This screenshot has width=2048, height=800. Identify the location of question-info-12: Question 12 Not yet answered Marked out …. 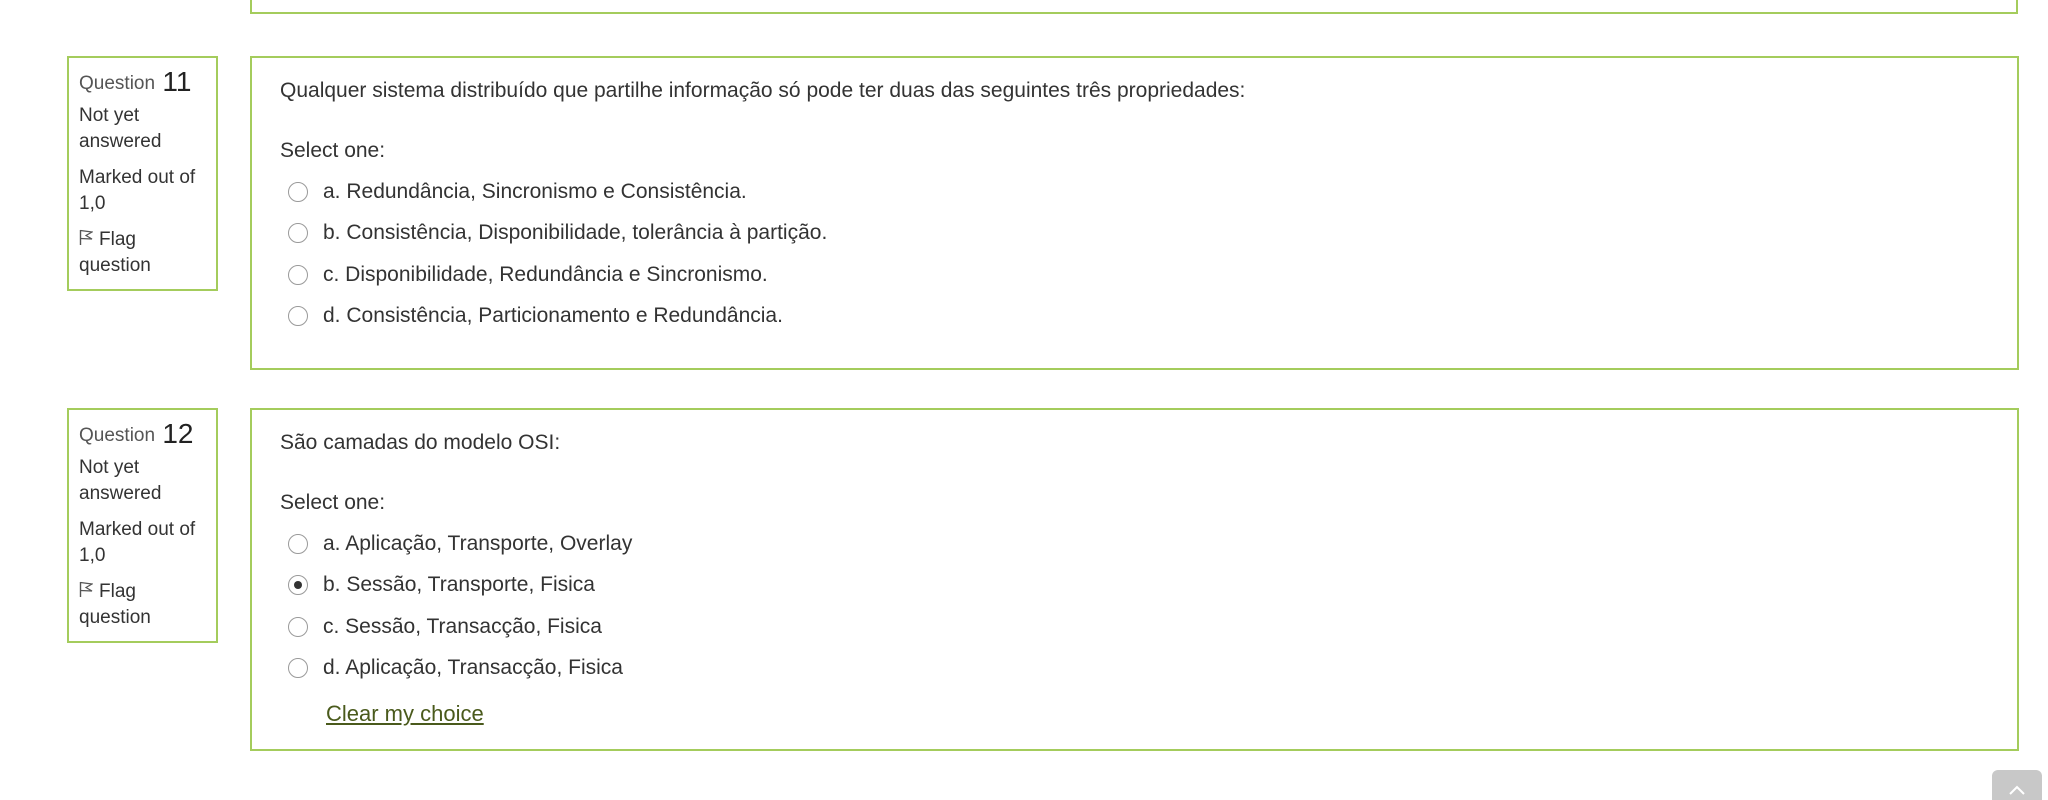
(142, 525).